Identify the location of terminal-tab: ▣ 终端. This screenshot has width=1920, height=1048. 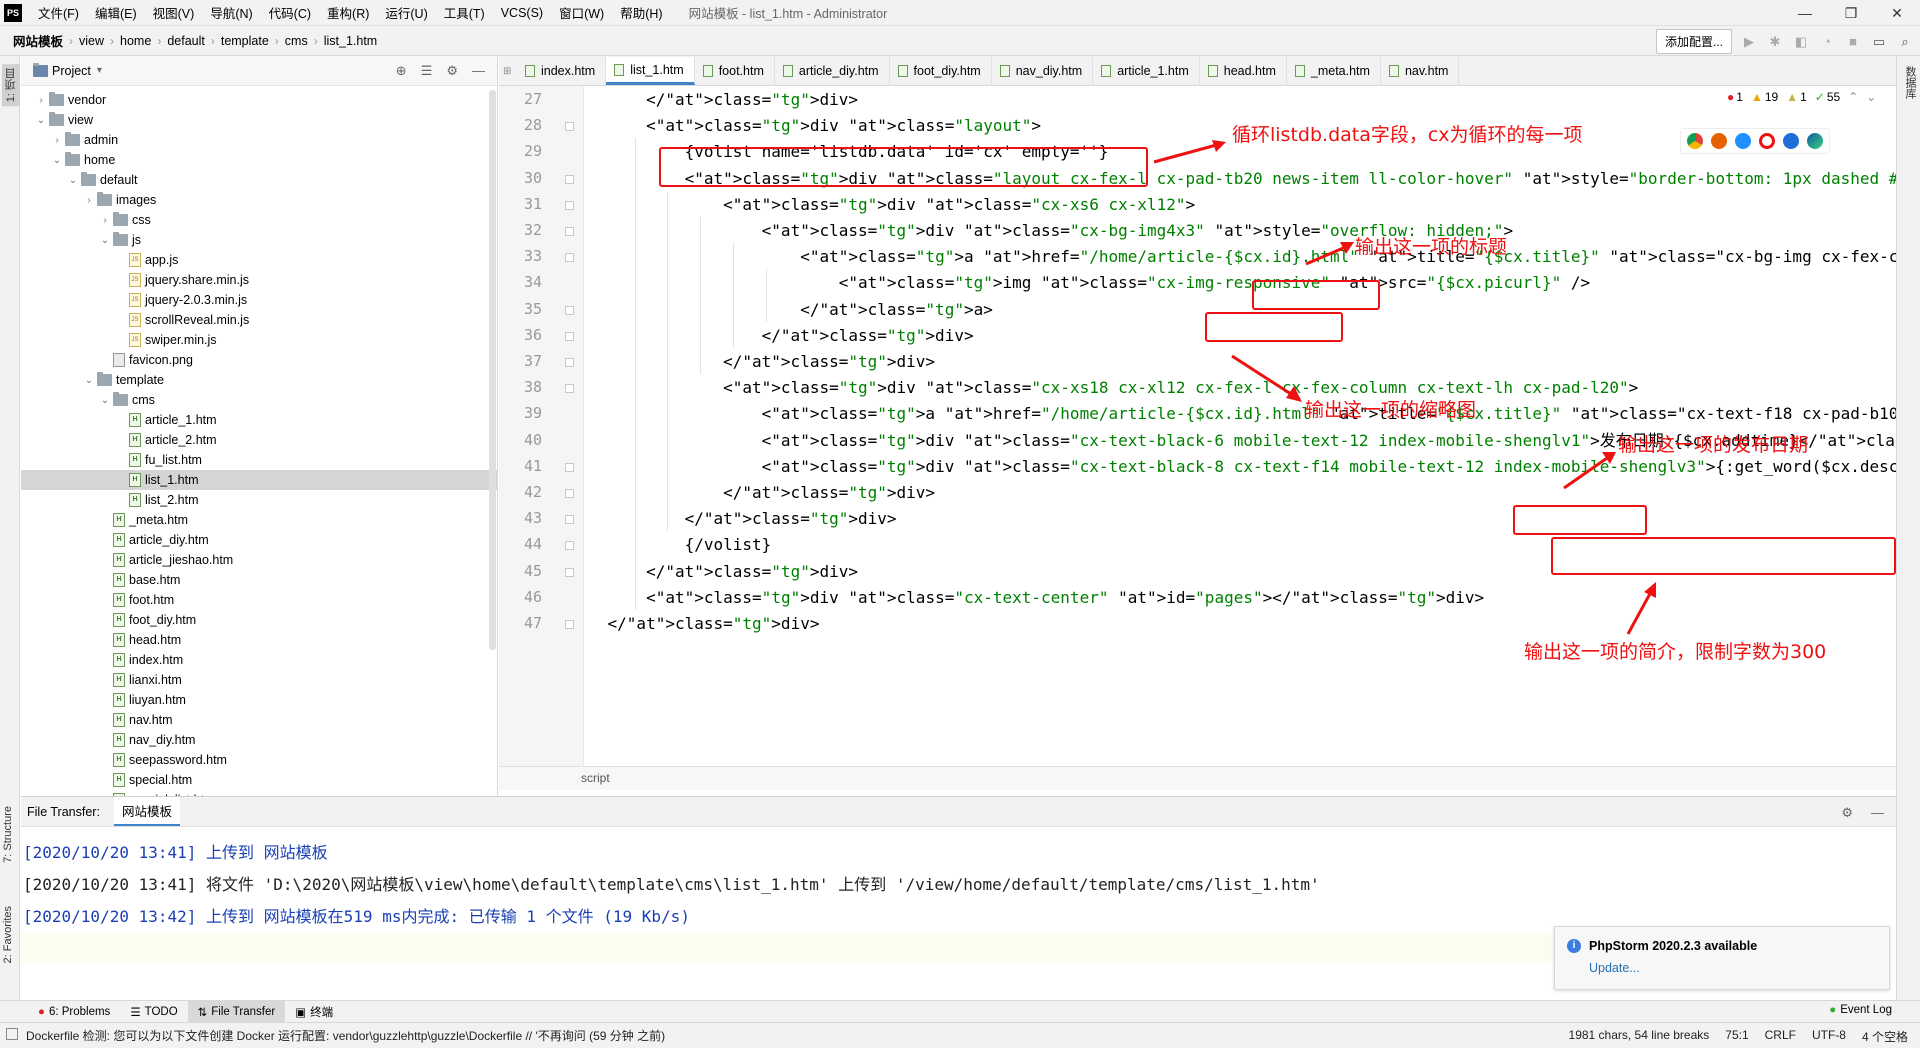
(314, 1012).